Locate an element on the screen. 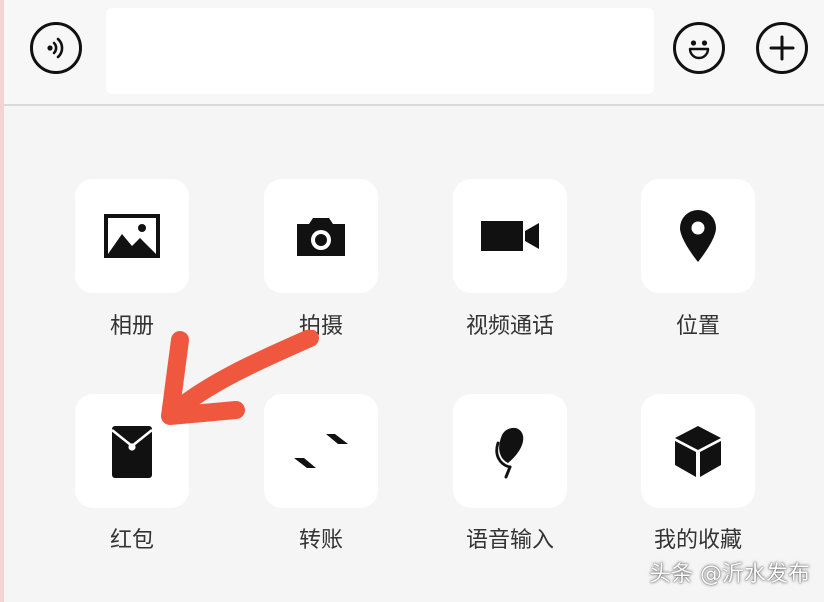 This screenshot has height=602, width=824. favorites-cube-icon is located at coordinates (698, 451).